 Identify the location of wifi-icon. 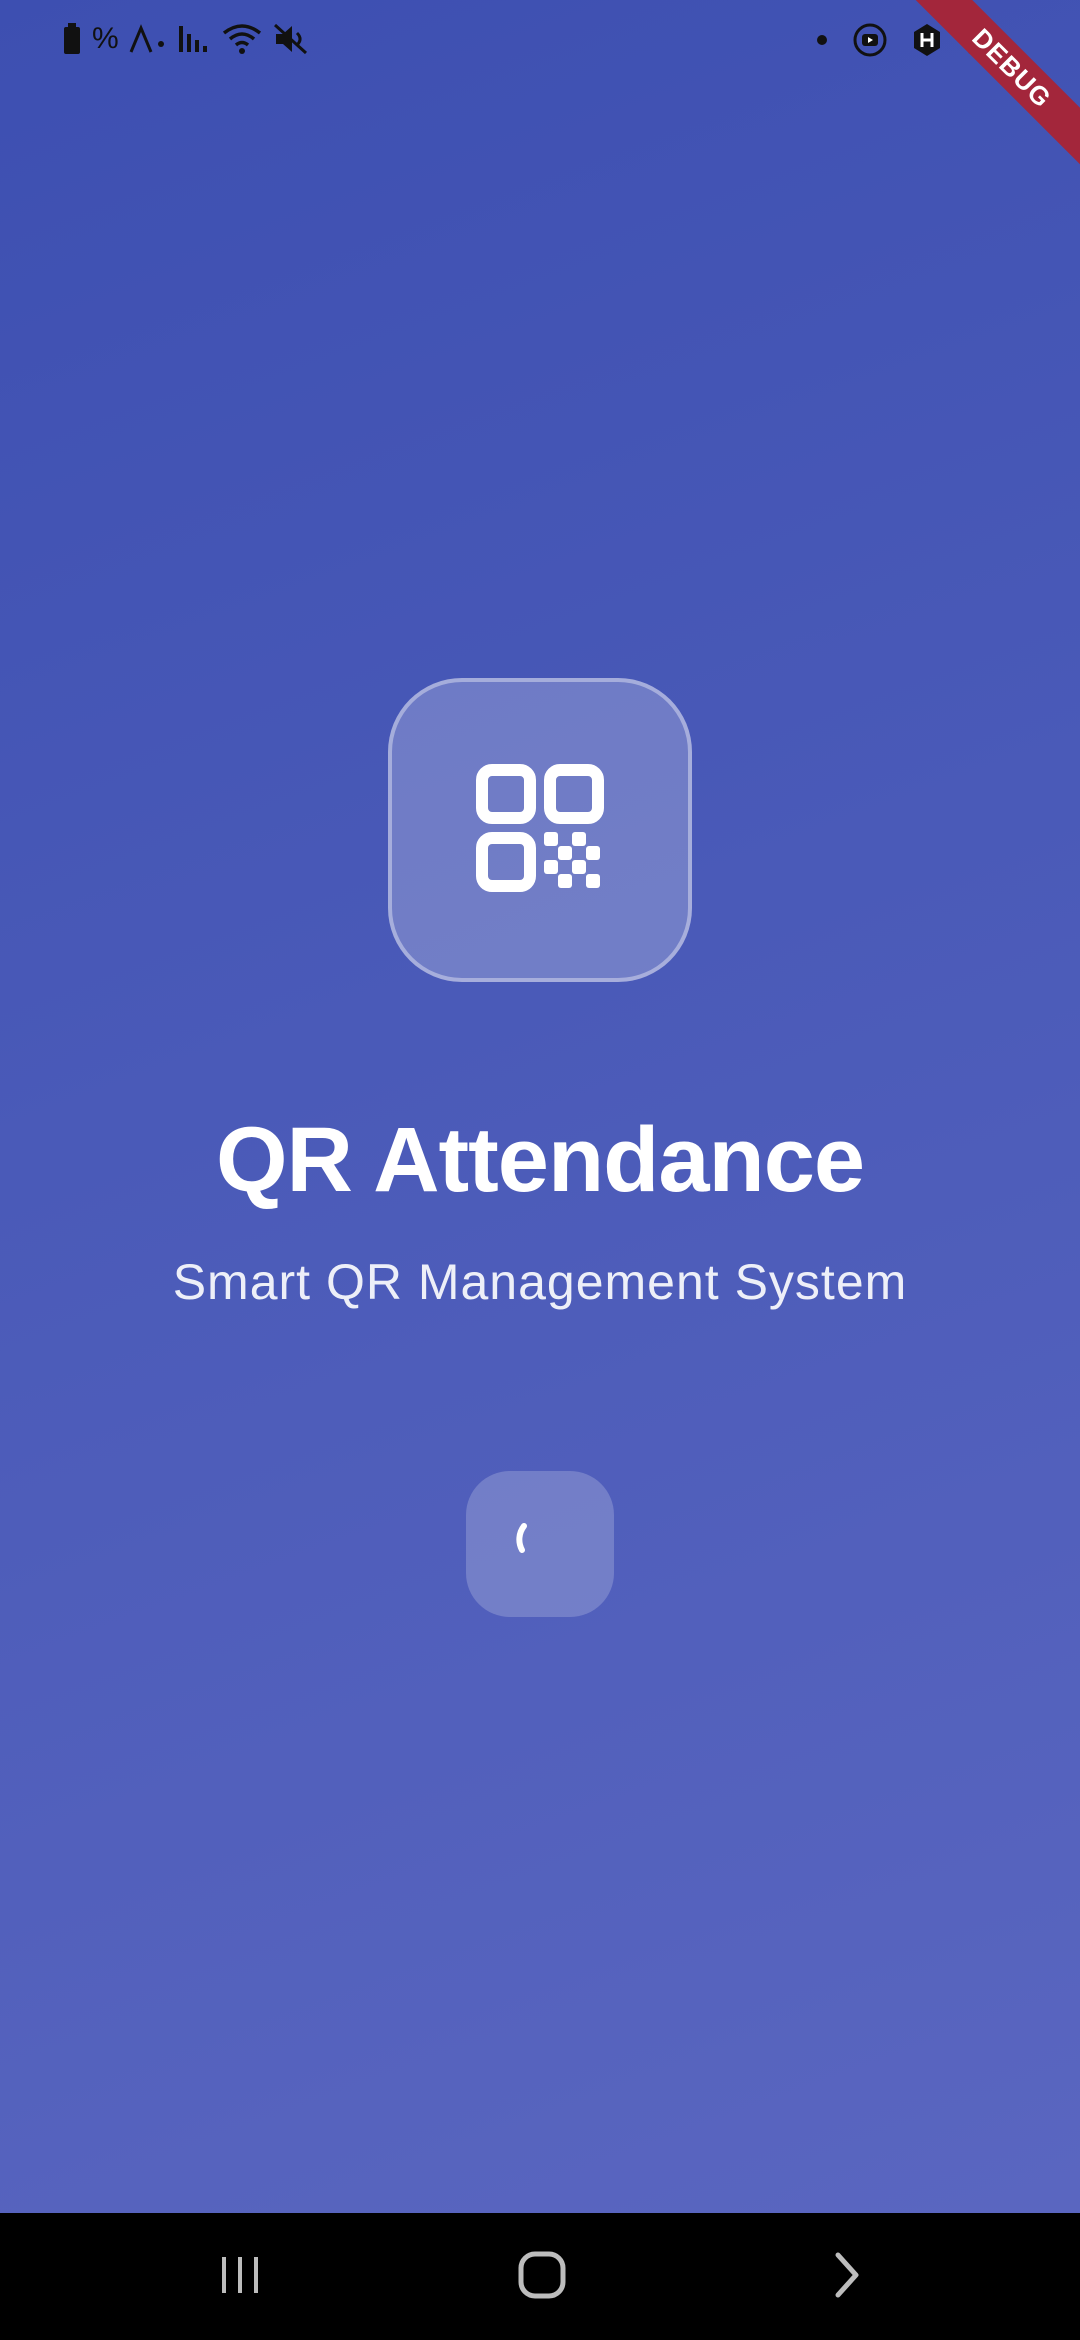
(242, 39).